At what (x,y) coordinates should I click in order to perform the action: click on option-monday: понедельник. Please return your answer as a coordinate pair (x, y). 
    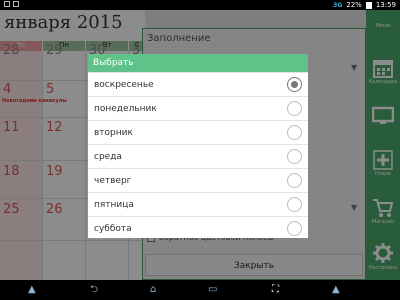
    Looking at the image, I should click on (198, 108).